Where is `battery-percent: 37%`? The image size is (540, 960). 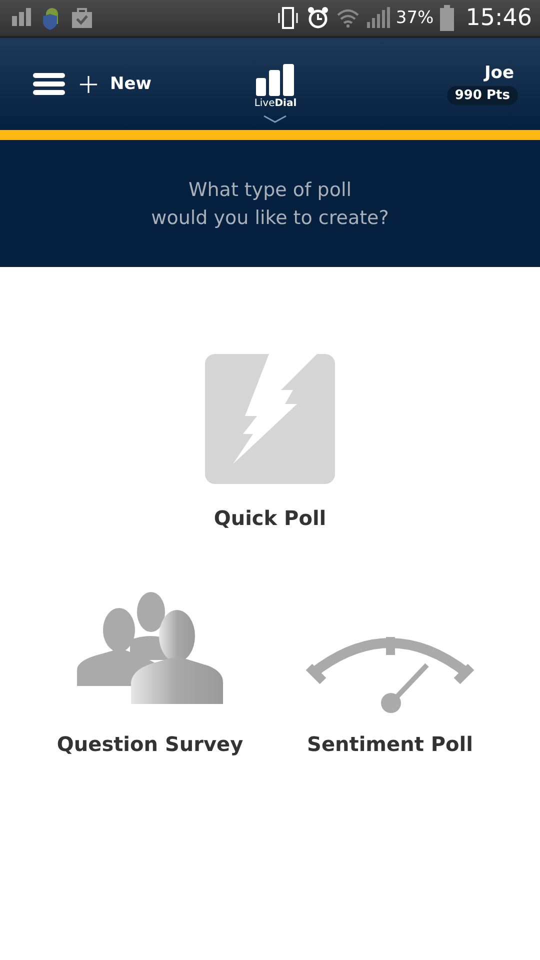
battery-percent: 37% is located at coordinates (415, 18).